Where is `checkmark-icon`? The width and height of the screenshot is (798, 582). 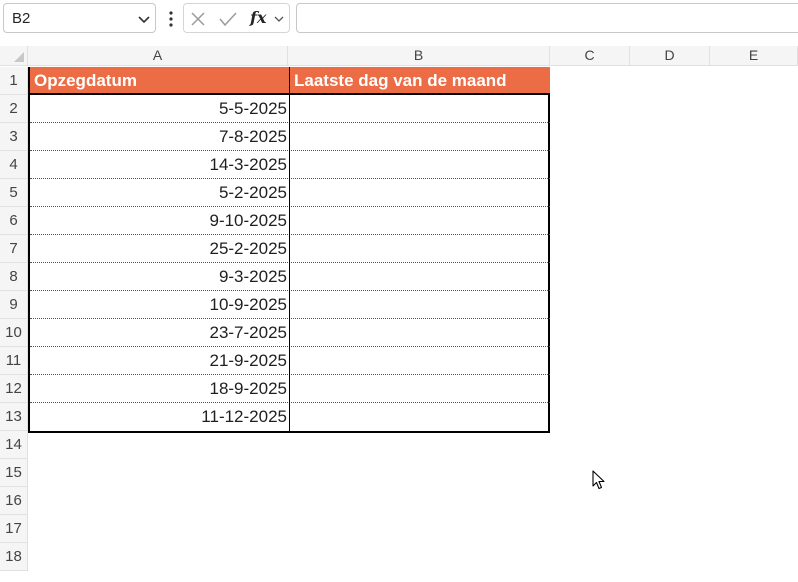 checkmark-icon is located at coordinates (228, 19).